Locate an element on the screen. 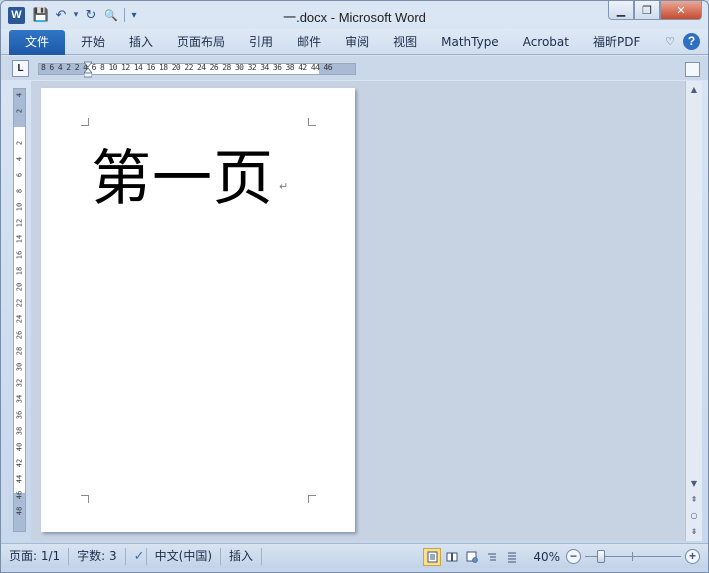 This screenshot has height=573, width=709. view-and-zoom-controls: 40% − + is located at coordinates (561, 556).